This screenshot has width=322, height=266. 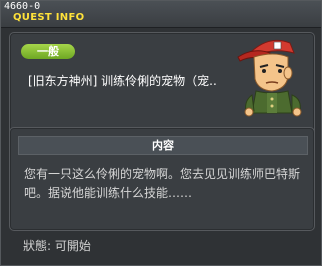 What do you see at coordinates (57, 246) in the screenshot?
I see `quest-status: 狀態: 可開始` at bounding box center [57, 246].